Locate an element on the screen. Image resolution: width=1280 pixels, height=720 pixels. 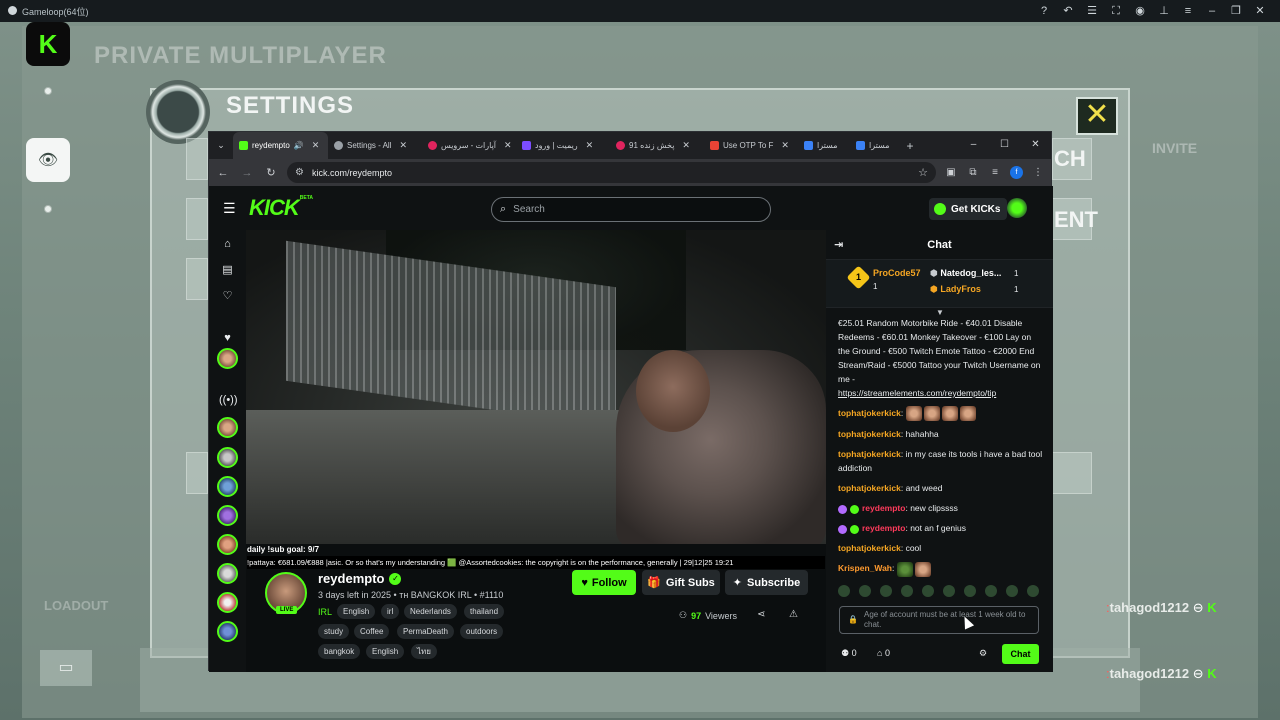
stream-tag: Coffee is located at coordinates (372, 631).